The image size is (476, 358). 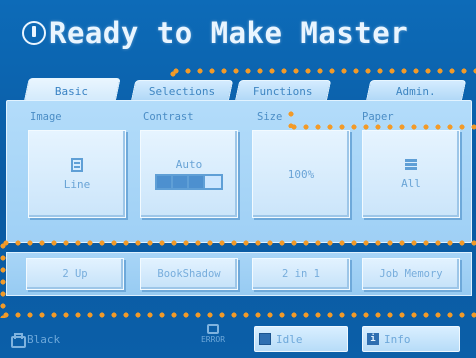 I want to click on size-value: 100%, so click(x=301, y=174).